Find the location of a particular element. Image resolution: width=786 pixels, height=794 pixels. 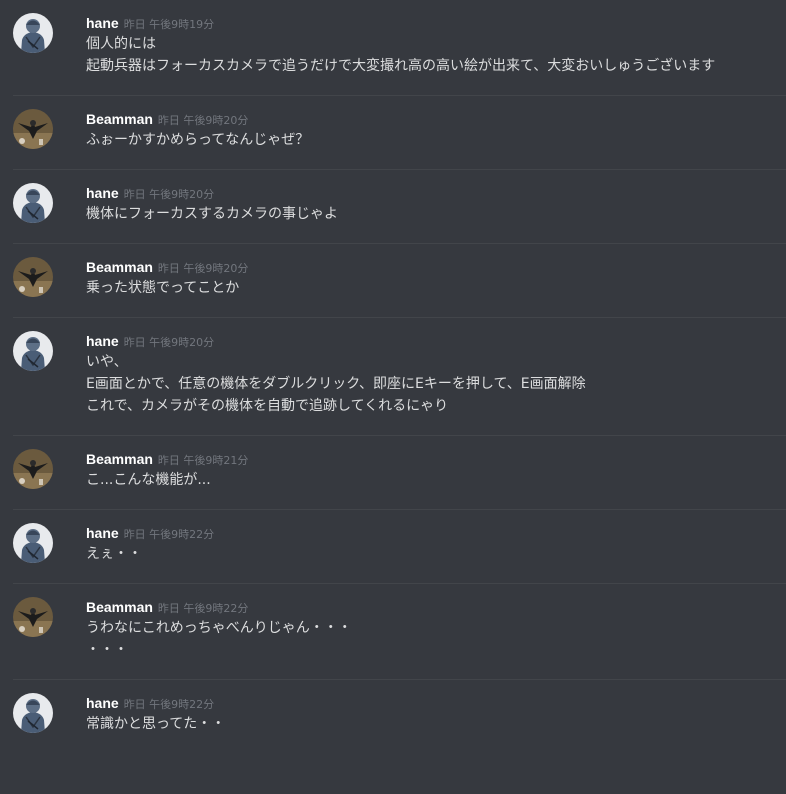

message-text: うわなにこれめっちゃべんりじゃん・・・ is located at coordinates (219, 628).